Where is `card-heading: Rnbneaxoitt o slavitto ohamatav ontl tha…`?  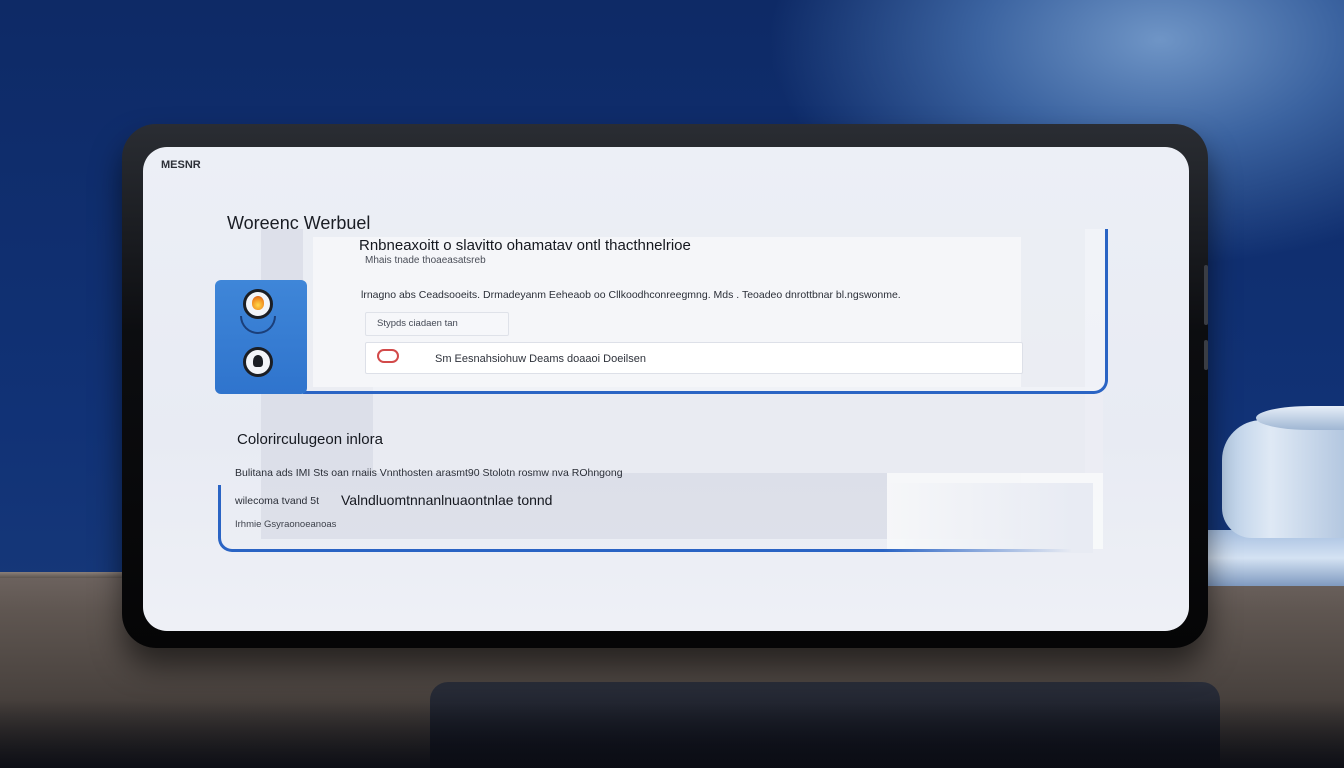 card-heading: Rnbneaxoitt o slavitto ohamatav ontl tha… is located at coordinates (525, 245).